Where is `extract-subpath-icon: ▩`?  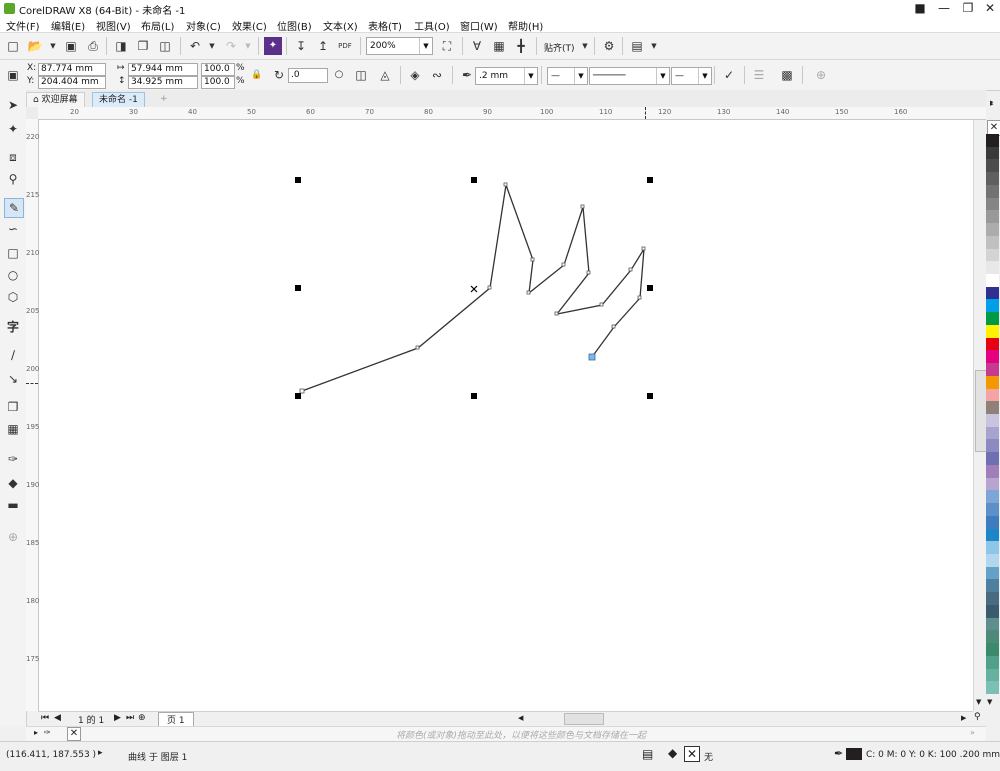 extract-subpath-icon: ▩ is located at coordinates (787, 75).